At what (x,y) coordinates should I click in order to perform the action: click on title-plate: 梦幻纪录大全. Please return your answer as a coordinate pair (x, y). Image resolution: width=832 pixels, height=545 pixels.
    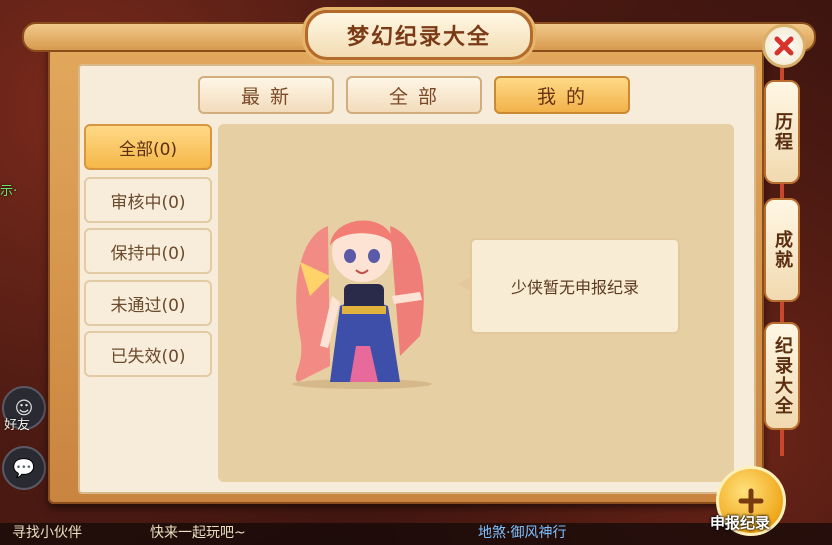
    Looking at the image, I should click on (419, 35).